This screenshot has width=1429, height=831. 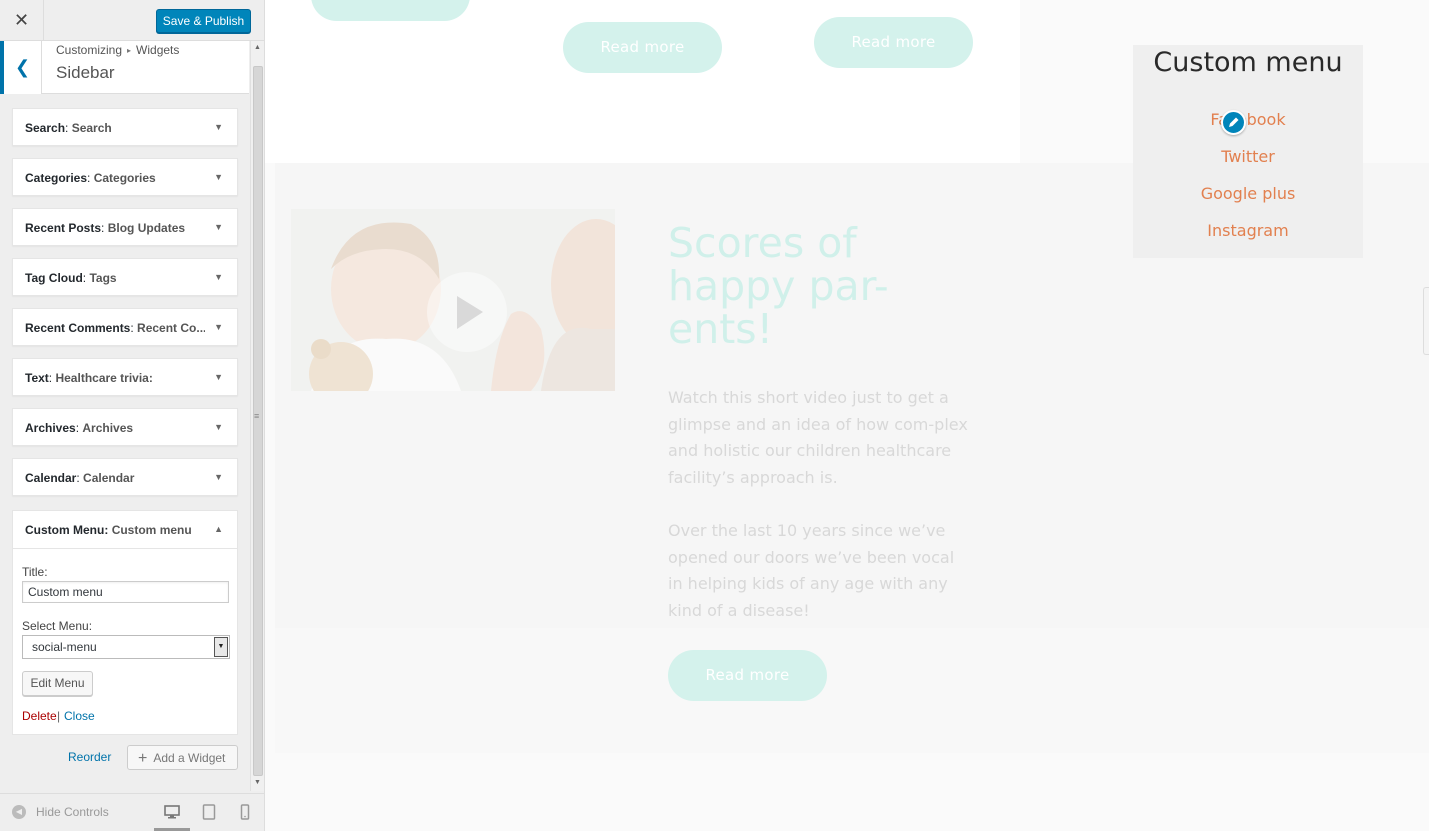 What do you see at coordinates (747, 675) in the screenshot?
I see `read-more-cta-button: Read more` at bounding box center [747, 675].